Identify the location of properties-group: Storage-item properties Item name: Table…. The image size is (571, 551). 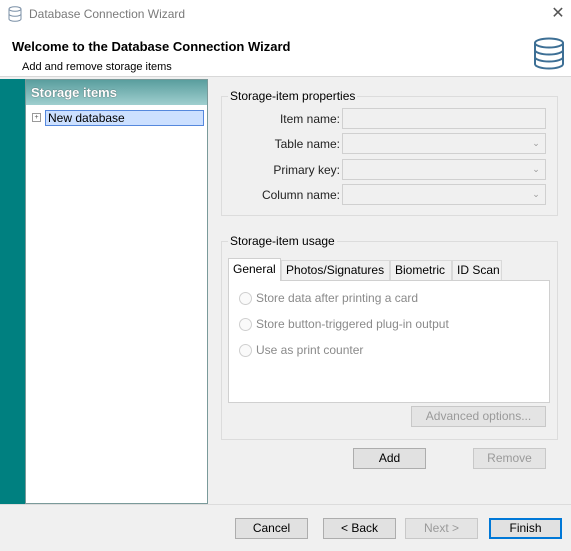
(389, 152).